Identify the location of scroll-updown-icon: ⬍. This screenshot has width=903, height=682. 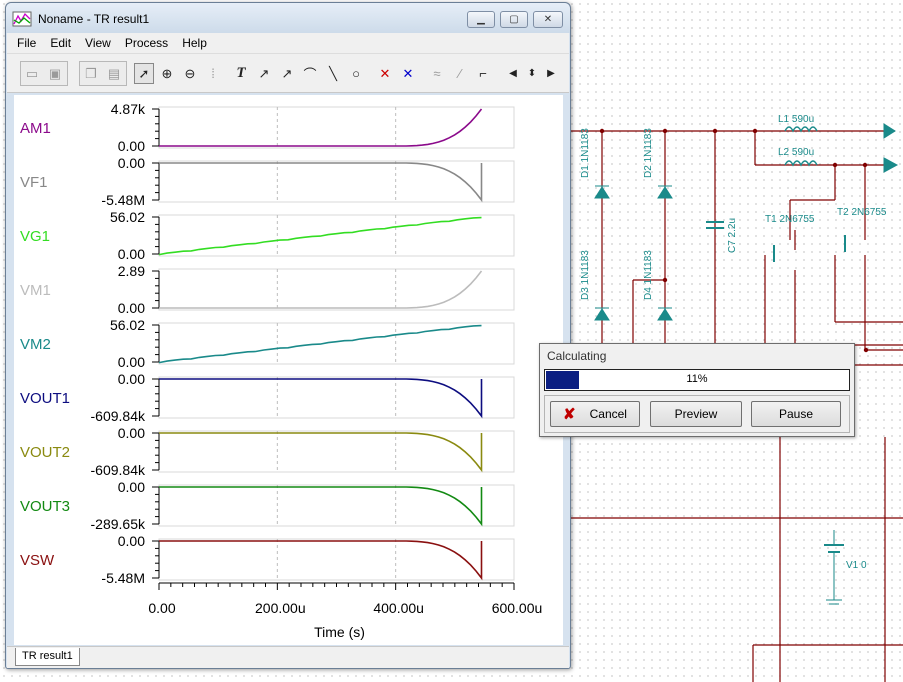
(532, 73).